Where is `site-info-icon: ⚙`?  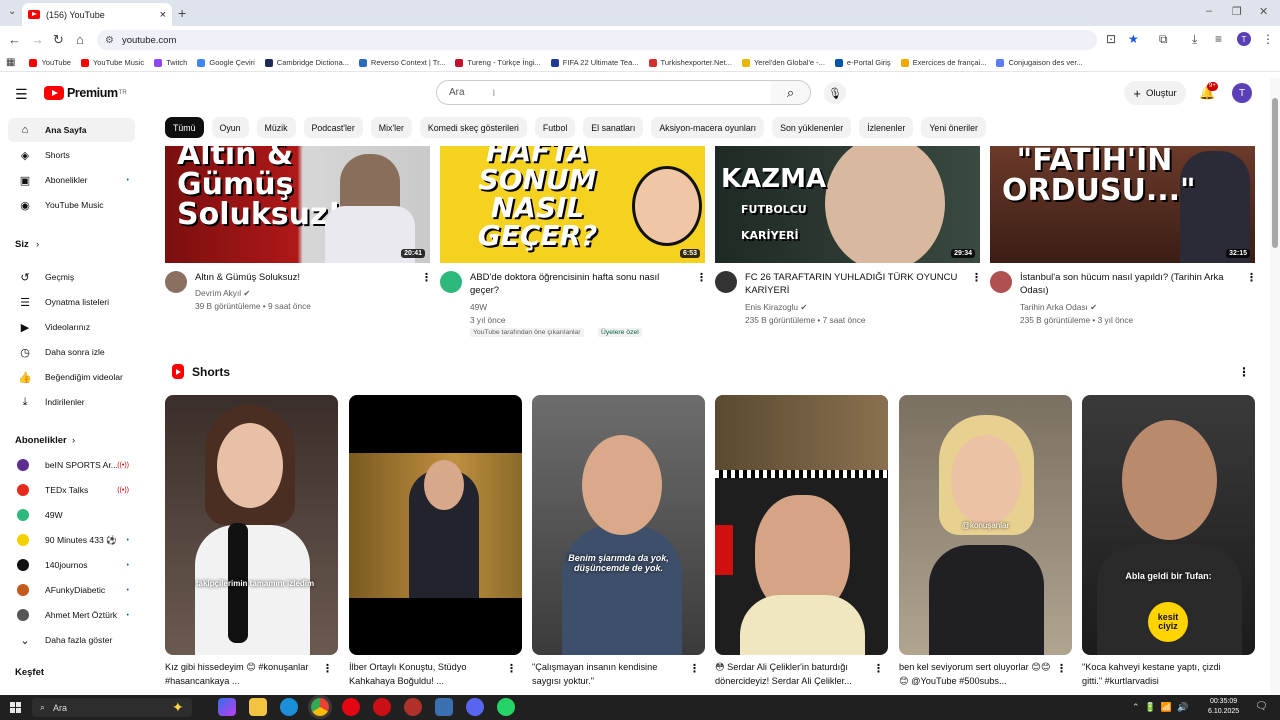
site-info-icon: ⚙ is located at coordinates (109, 40).